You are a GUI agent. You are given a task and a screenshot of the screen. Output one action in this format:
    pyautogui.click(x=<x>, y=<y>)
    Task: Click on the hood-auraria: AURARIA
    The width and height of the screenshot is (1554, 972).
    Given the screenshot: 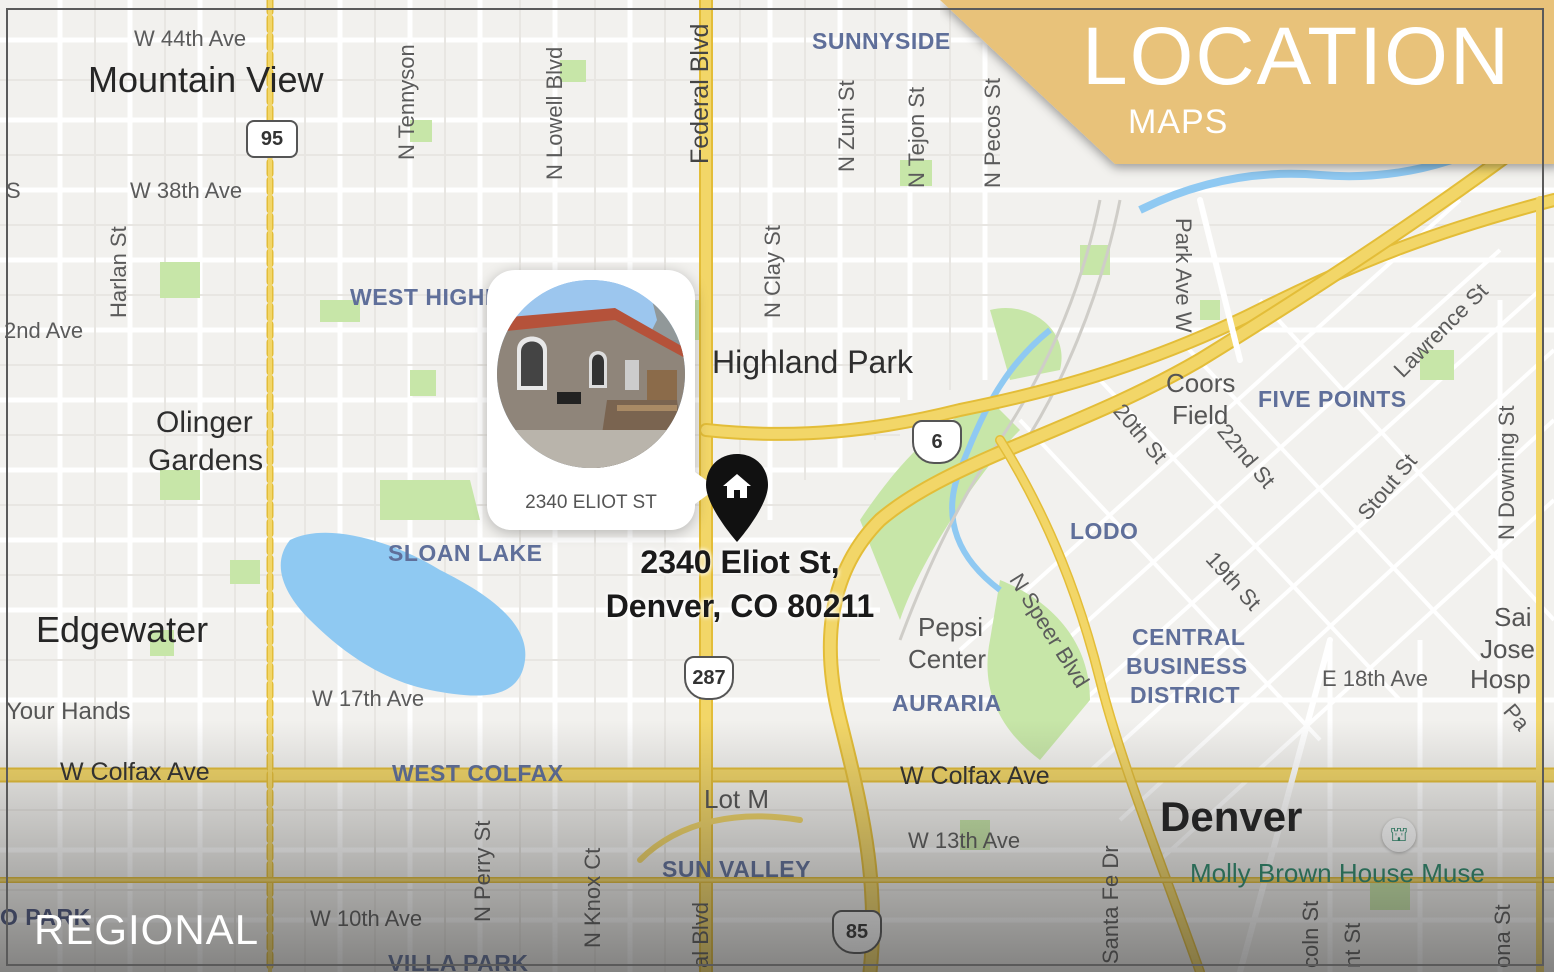 What is the action you would take?
    pyautogui.click(x=947, y=703)
    